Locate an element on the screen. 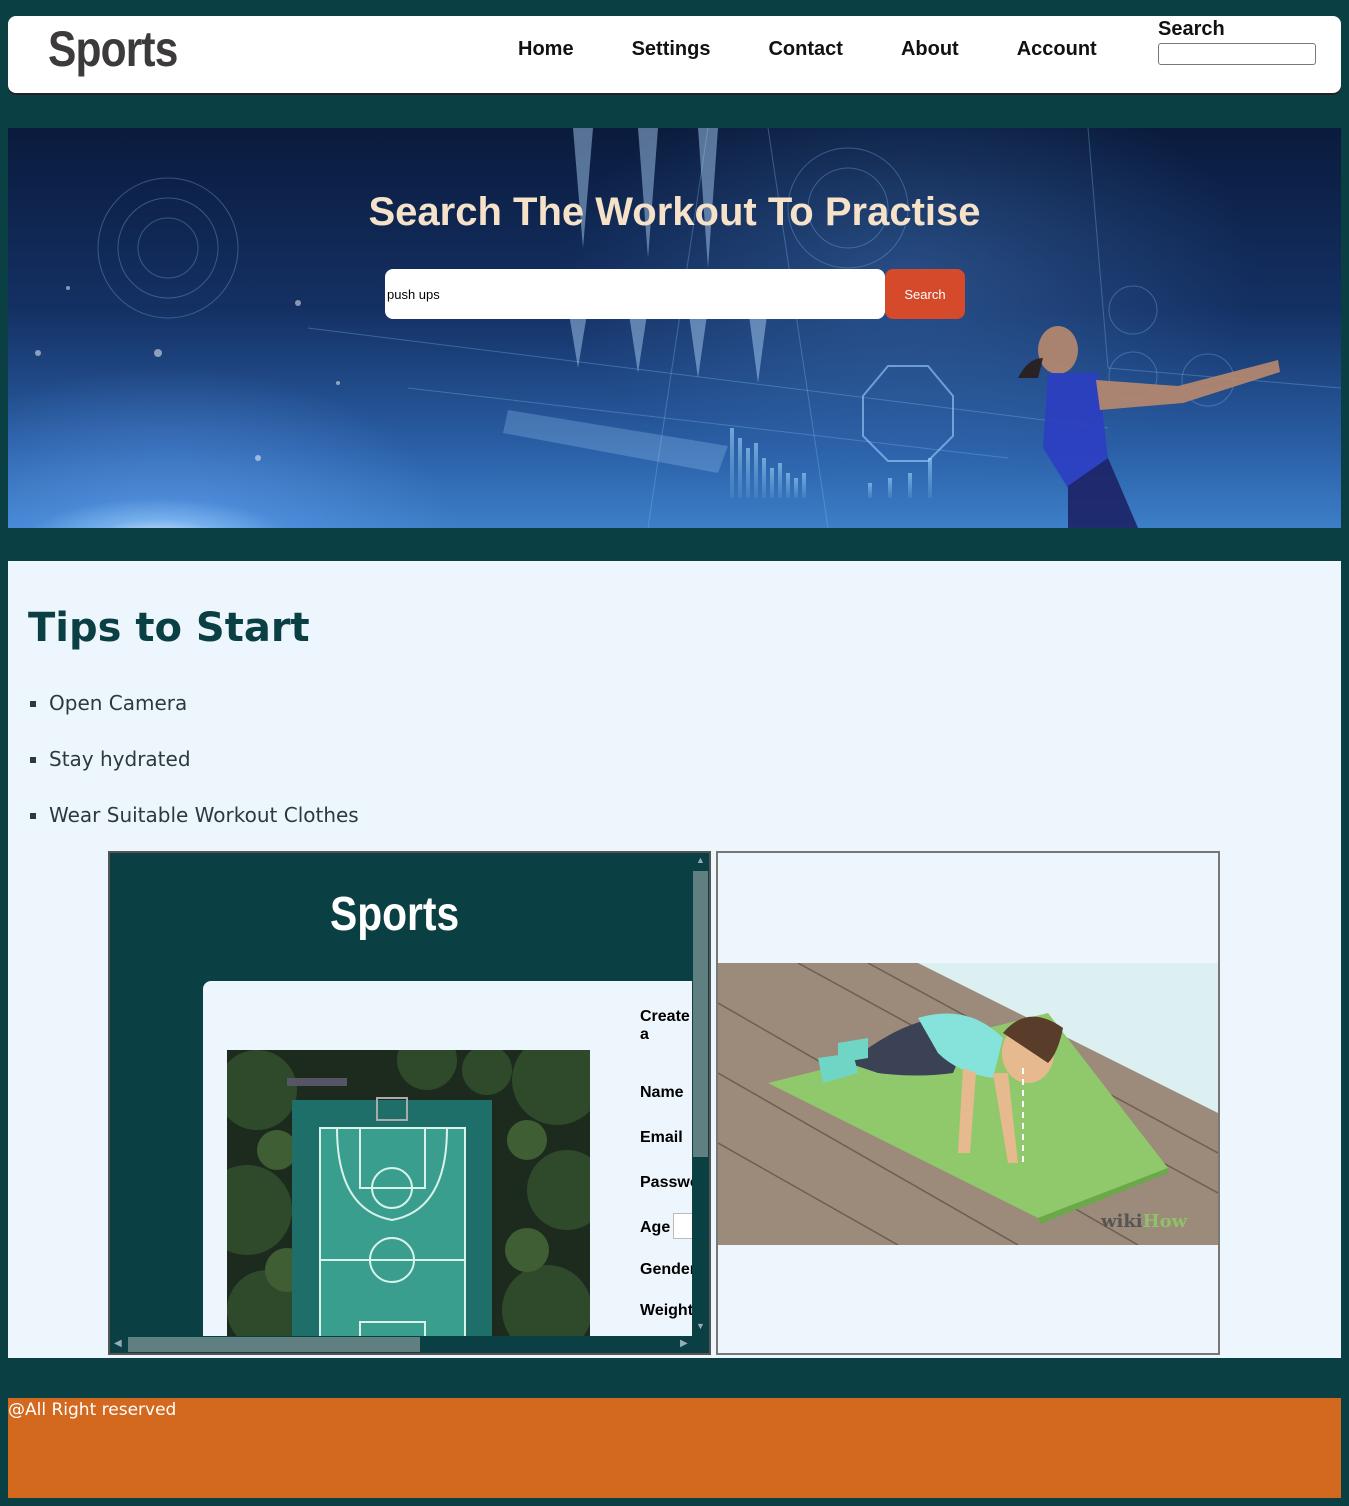 This screenshot has height=1506, width=1349. vertical-scroll-thumb is located at coordinates (700, 1014).